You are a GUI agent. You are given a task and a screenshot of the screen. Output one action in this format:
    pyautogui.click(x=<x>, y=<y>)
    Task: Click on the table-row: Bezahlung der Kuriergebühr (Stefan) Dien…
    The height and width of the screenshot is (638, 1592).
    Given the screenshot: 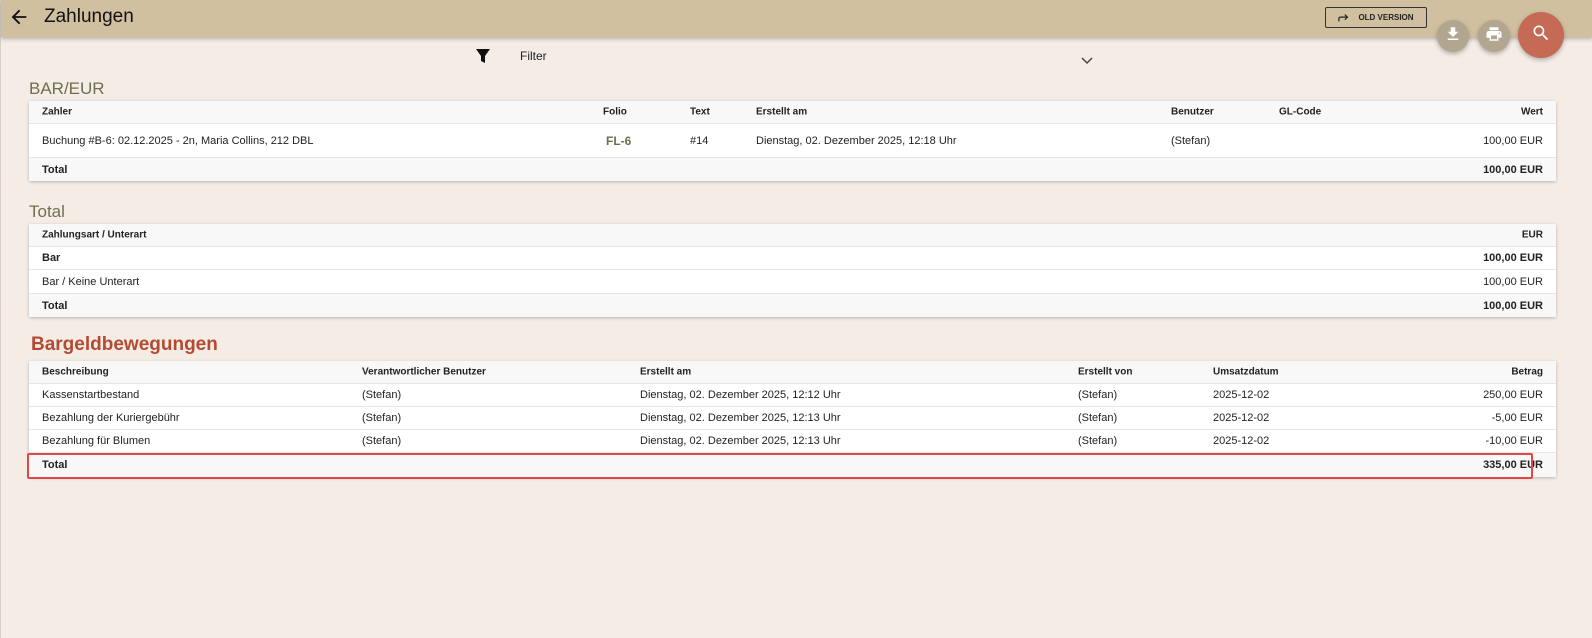 What is the action you would take?
    pyautogui.click(x=792, y=418)
    